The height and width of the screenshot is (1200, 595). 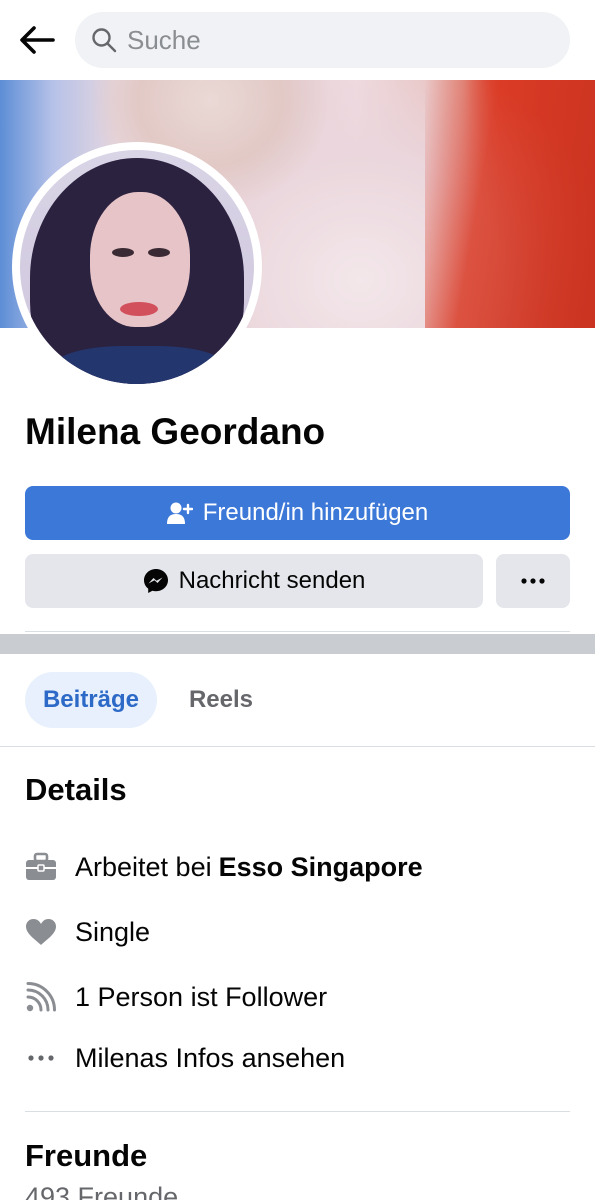 I want to click on see-info-label: Milenas Infos ansehen, so click(x=210, y=1057).